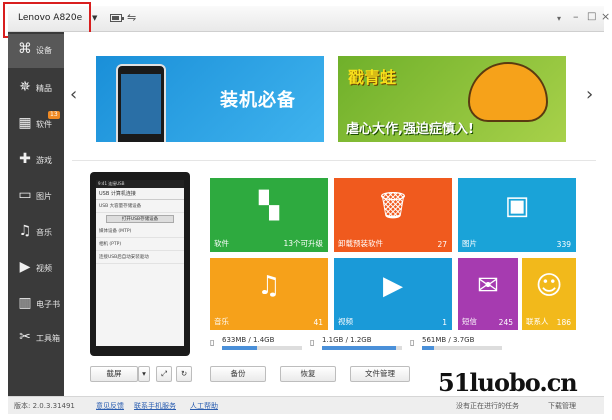  What do you see at coordinates (258, 100) in the screenshot?
I see `banner-left-text: 装机必备` at bounding box center [258, 100].